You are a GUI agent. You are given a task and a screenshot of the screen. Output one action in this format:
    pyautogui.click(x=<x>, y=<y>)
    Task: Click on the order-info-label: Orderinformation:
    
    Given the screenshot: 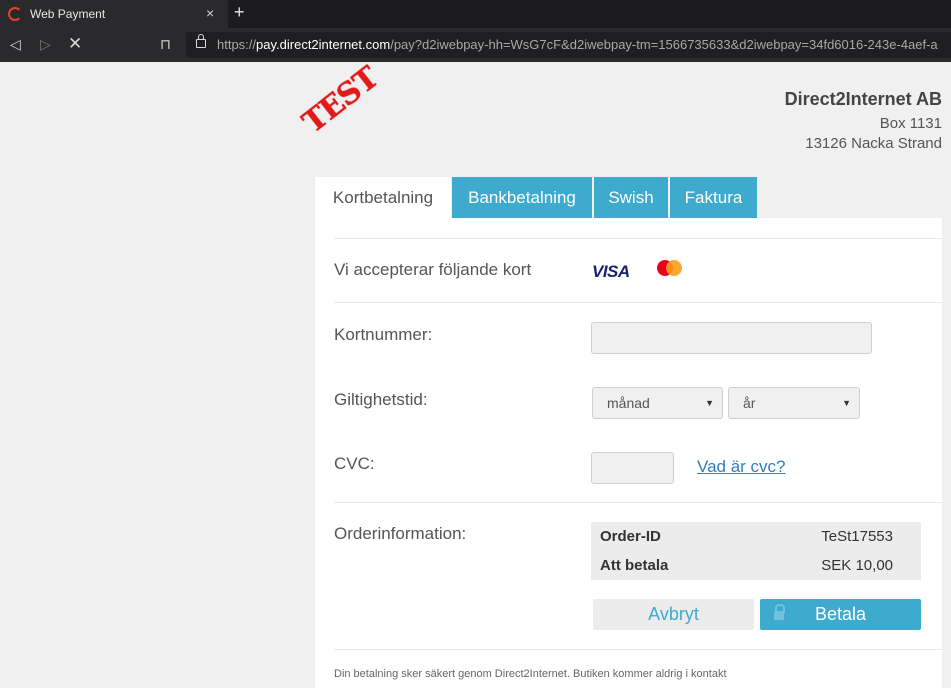 What is the action you would take?
    pyautogui.click(x=400, y=533)
    